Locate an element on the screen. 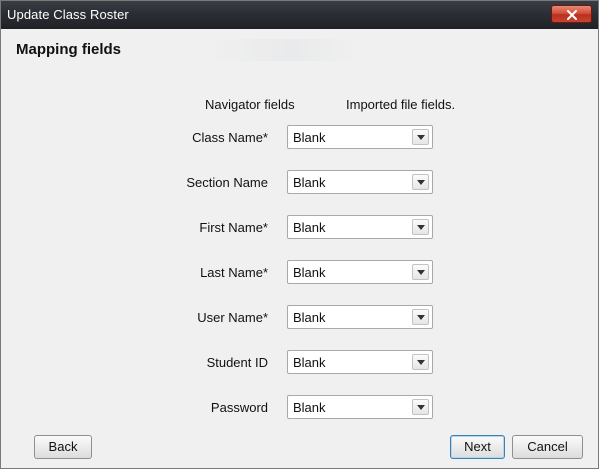 The height and width of the screenshot is (469, 599). window-title: Update Class Roster is located at coordinates (68, 14).